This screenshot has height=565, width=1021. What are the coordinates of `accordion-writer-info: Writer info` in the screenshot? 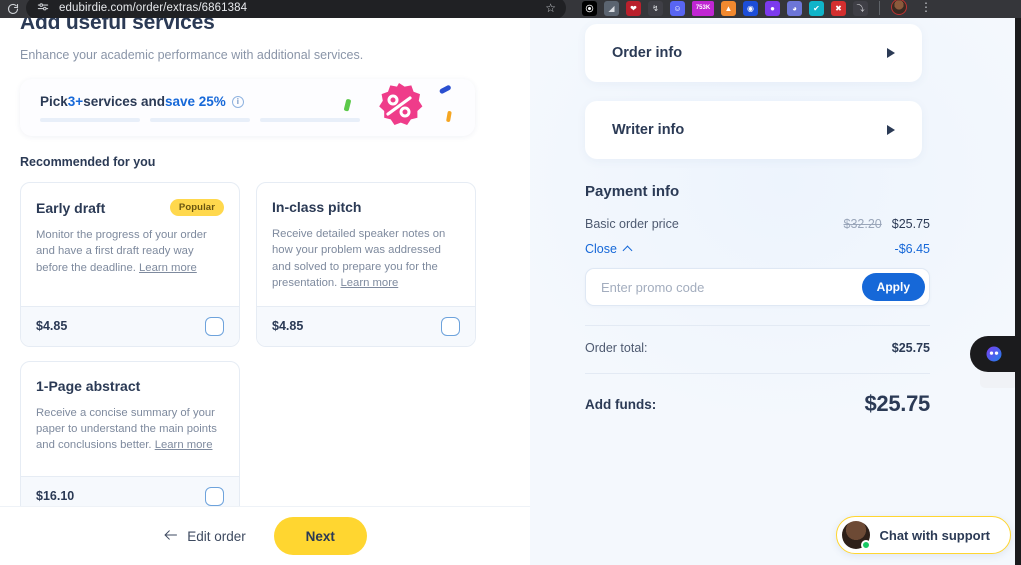 It's located at (753, 130).